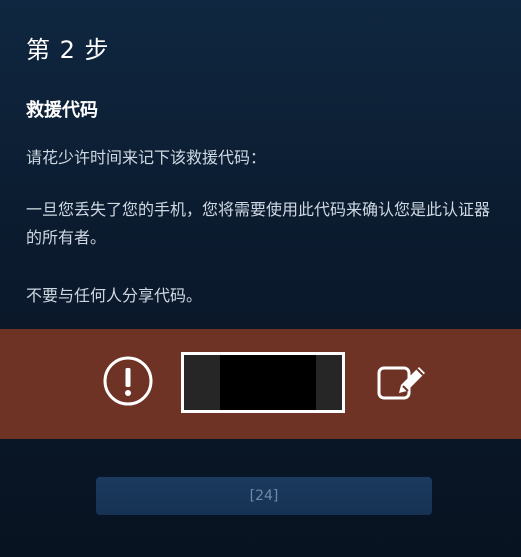  I want to click on sharing-warning-text: 不要与任何人分享代码。, so click(114, 295).